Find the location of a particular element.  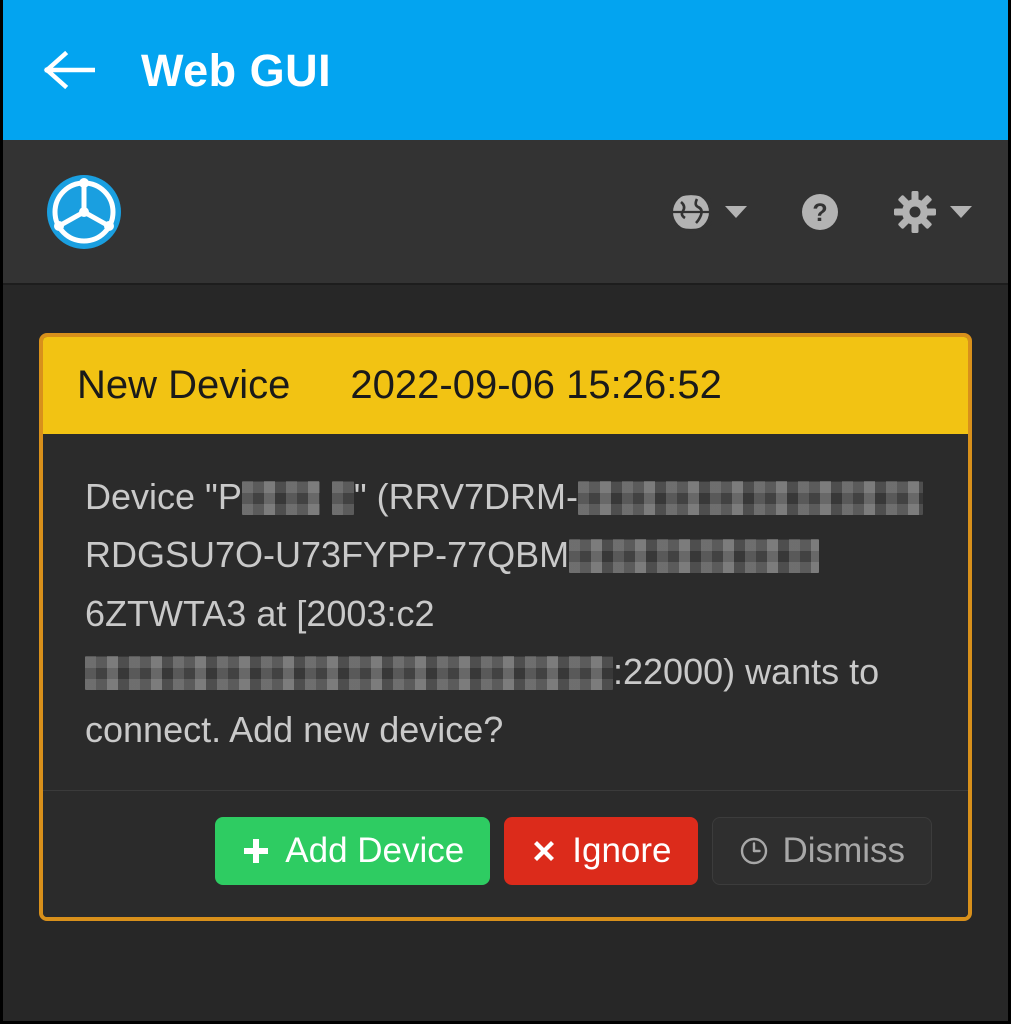

dismiss-button: Dismiss is located at coordinates (821, 851).